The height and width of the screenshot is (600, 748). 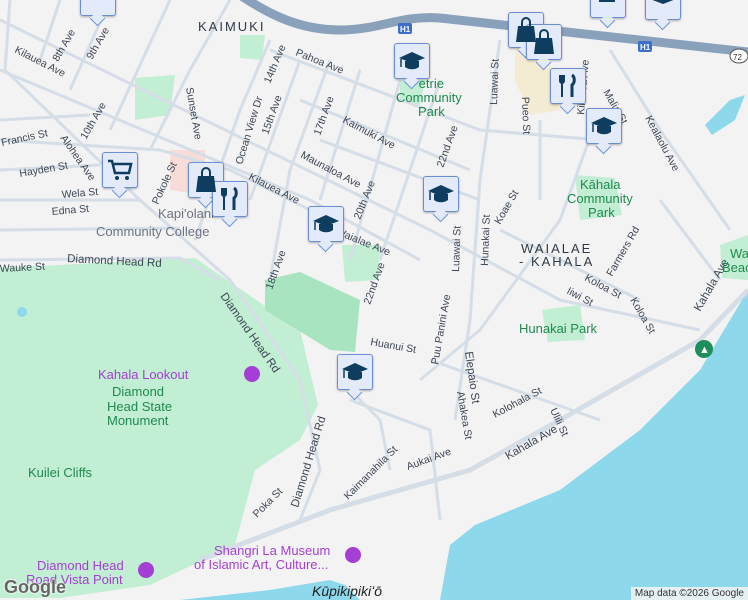 I want to click on svg-text: Kāhala, so click(x=600, y=184).